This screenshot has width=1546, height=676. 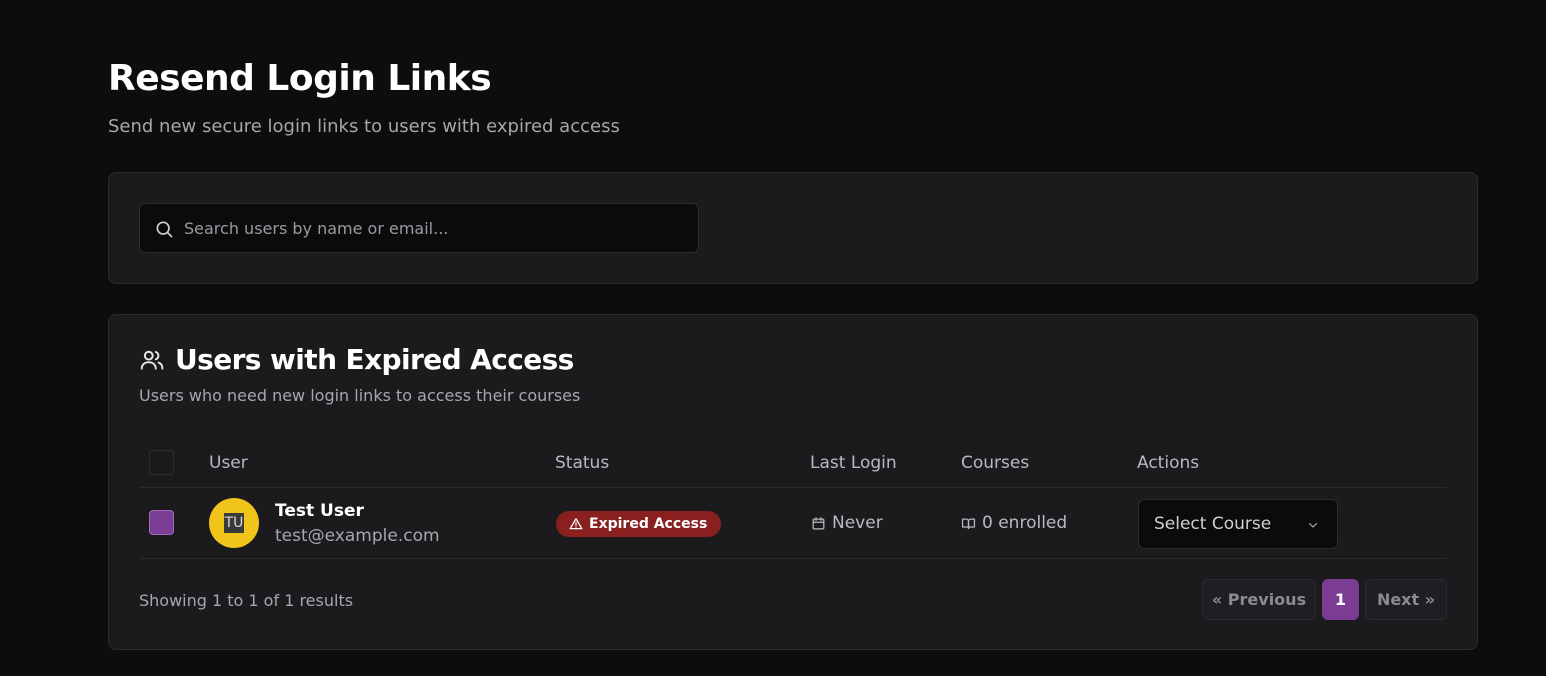 What do you see at coordinates (648, 524) in the screenshot?
I see `status-label: Expired Access` at bounding box center [648, 524].